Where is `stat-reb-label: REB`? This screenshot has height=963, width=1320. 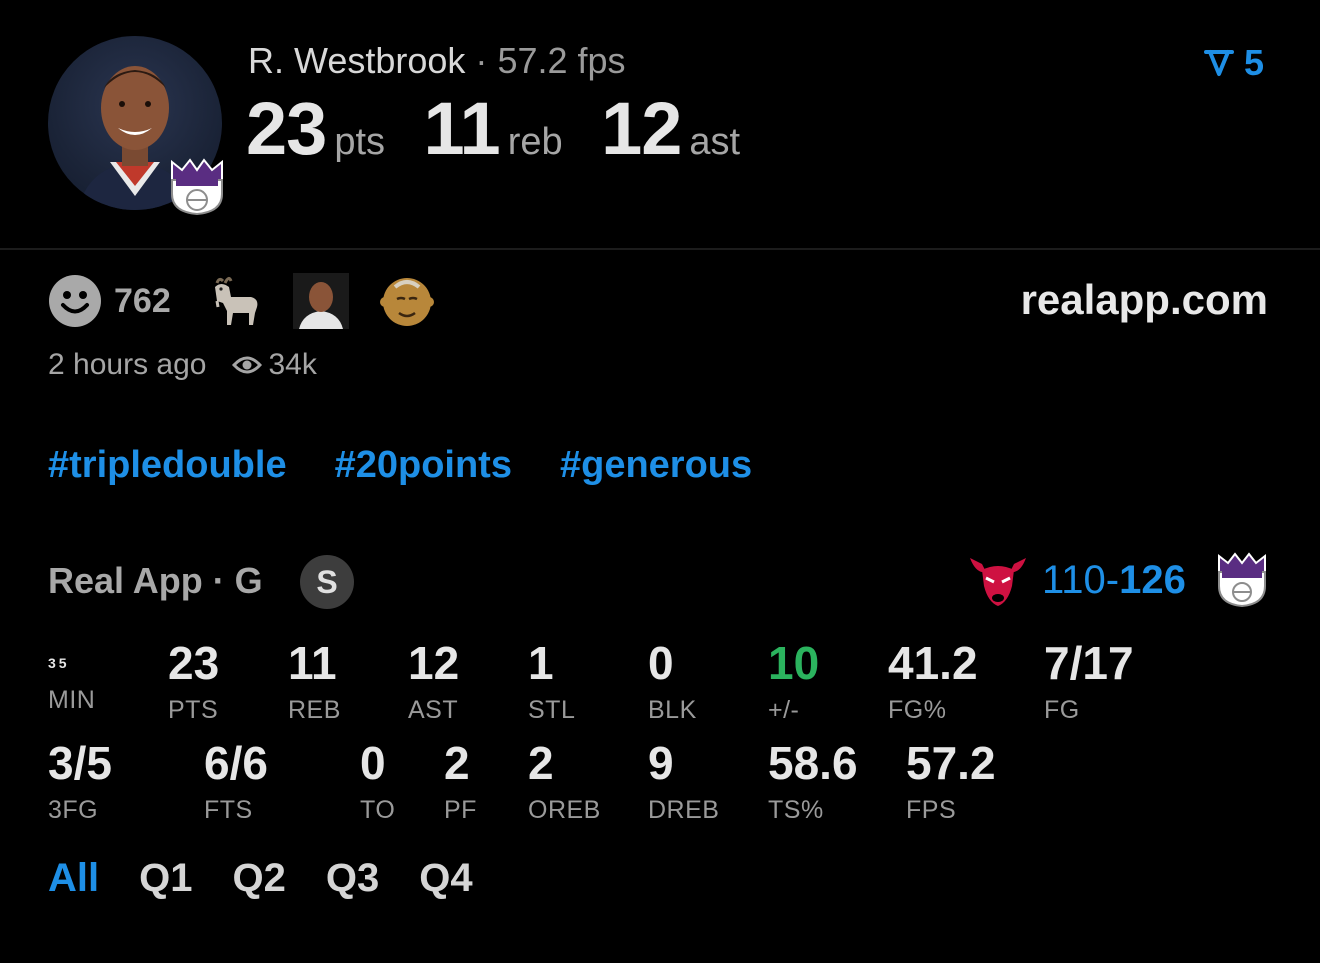
stat-reb-label: REB is located at coordinates (314, 710).